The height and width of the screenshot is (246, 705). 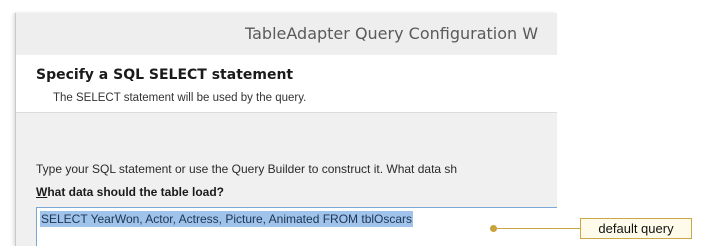 I want to click on title-bar: TableAdapter Query Configuration W, so click(x=286, y=34).